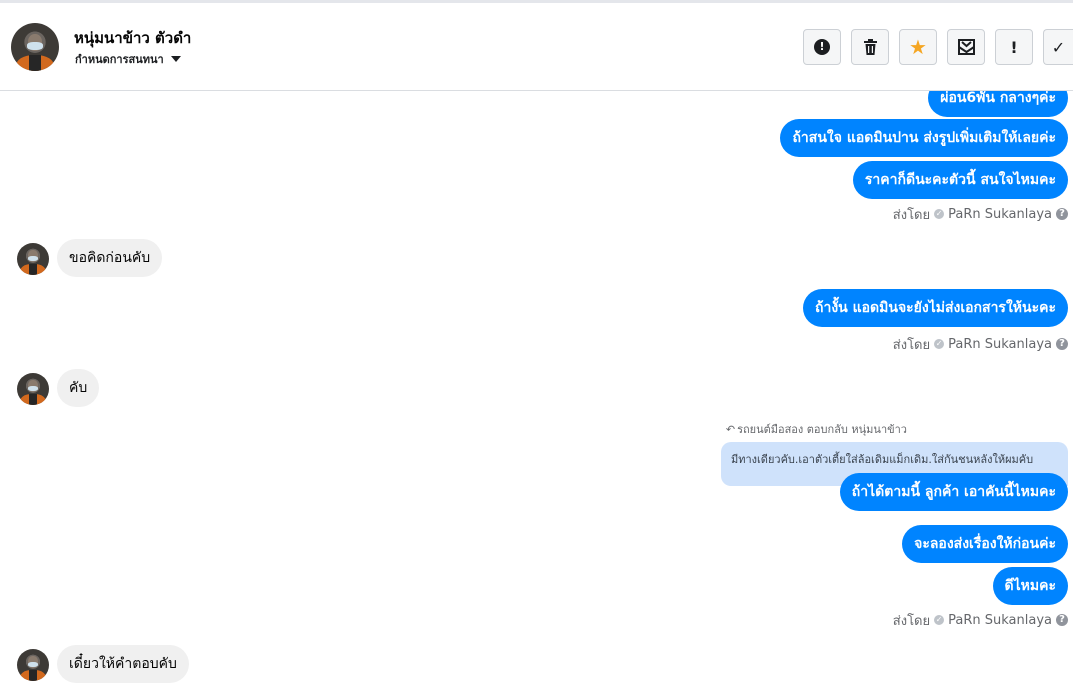  Describe the element at coordinates (985, 544) in the screenshot. I see `outgoing-message: จะลองส่งเรื่องให้ก่อนค่ะ` at that location.